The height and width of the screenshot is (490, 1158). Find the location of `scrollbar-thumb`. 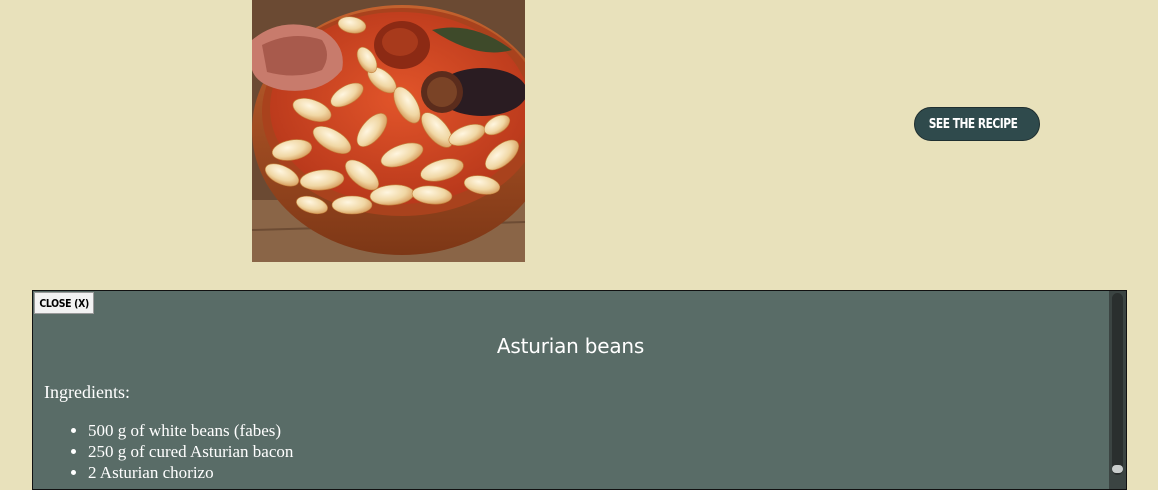

scrollbar-thumb is located at coordinates (1117, 384).